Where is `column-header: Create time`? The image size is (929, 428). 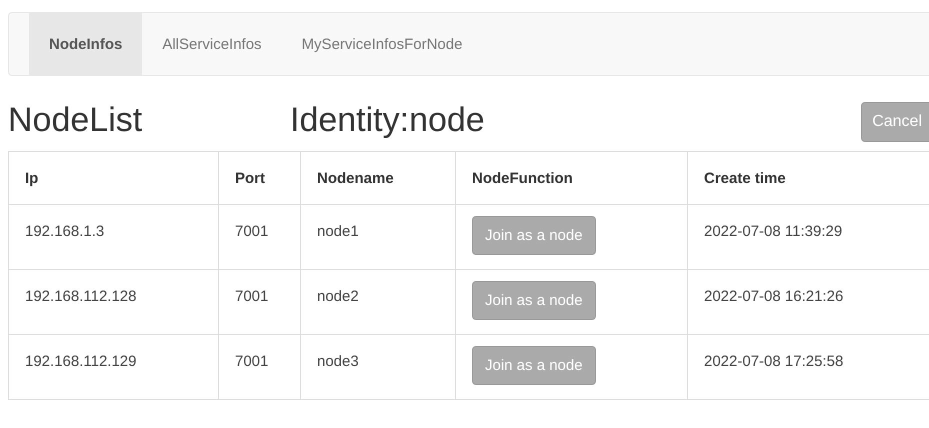
column-header: Create time is located at coordinates (808, 178).